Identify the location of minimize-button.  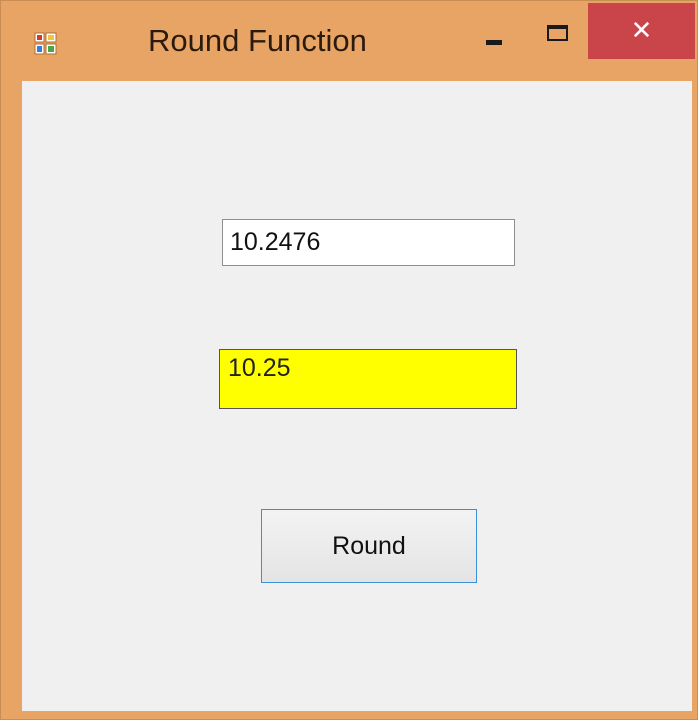
(495, 38).